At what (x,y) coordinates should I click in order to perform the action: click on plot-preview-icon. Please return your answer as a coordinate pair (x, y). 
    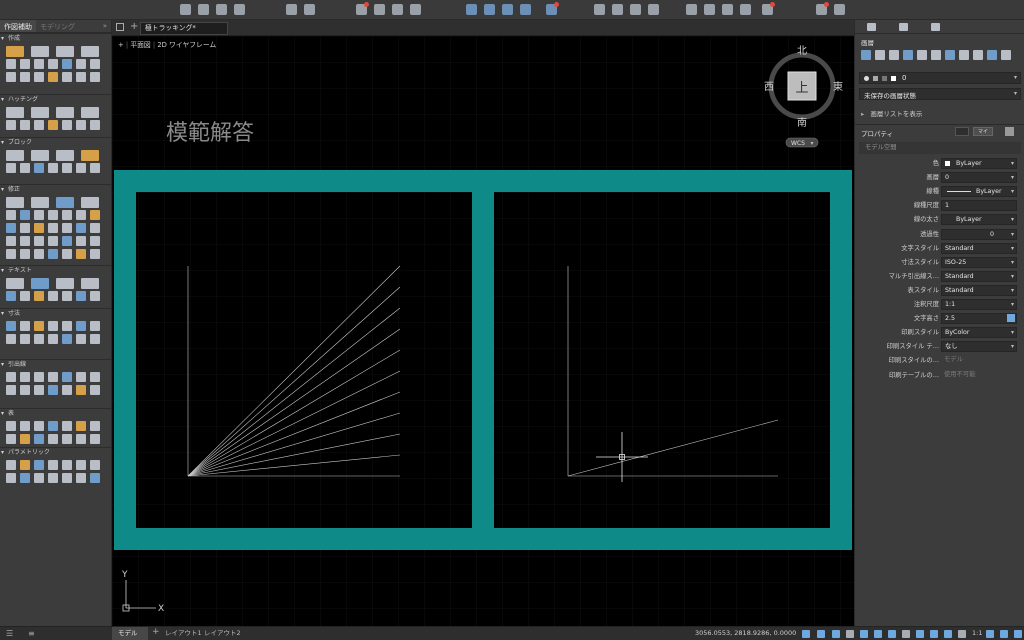
    Looking at the image, I should click on (415, 9).